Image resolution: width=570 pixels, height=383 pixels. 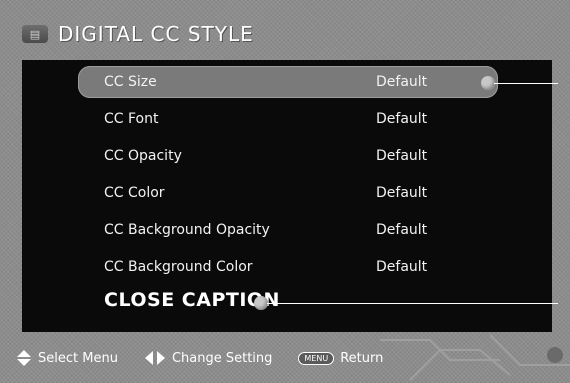 I want to click on circuit-decoration, so click(x=475, y=357).